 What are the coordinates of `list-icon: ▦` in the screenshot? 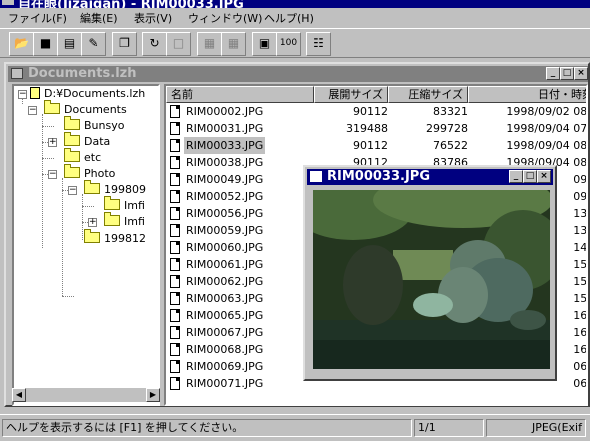 It's located at (233, 43).